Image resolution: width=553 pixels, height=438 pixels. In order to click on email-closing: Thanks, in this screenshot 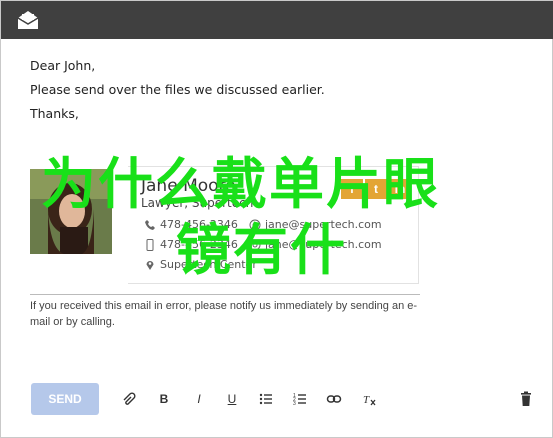, I will do `click(54, 113)`.